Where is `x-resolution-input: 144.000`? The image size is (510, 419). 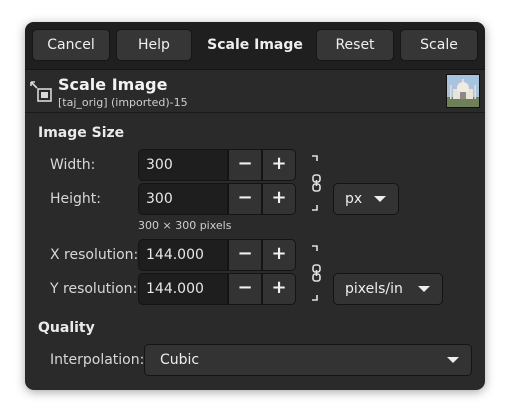 x-resolution-input: 144.000 is located at coordinates (183, 255).